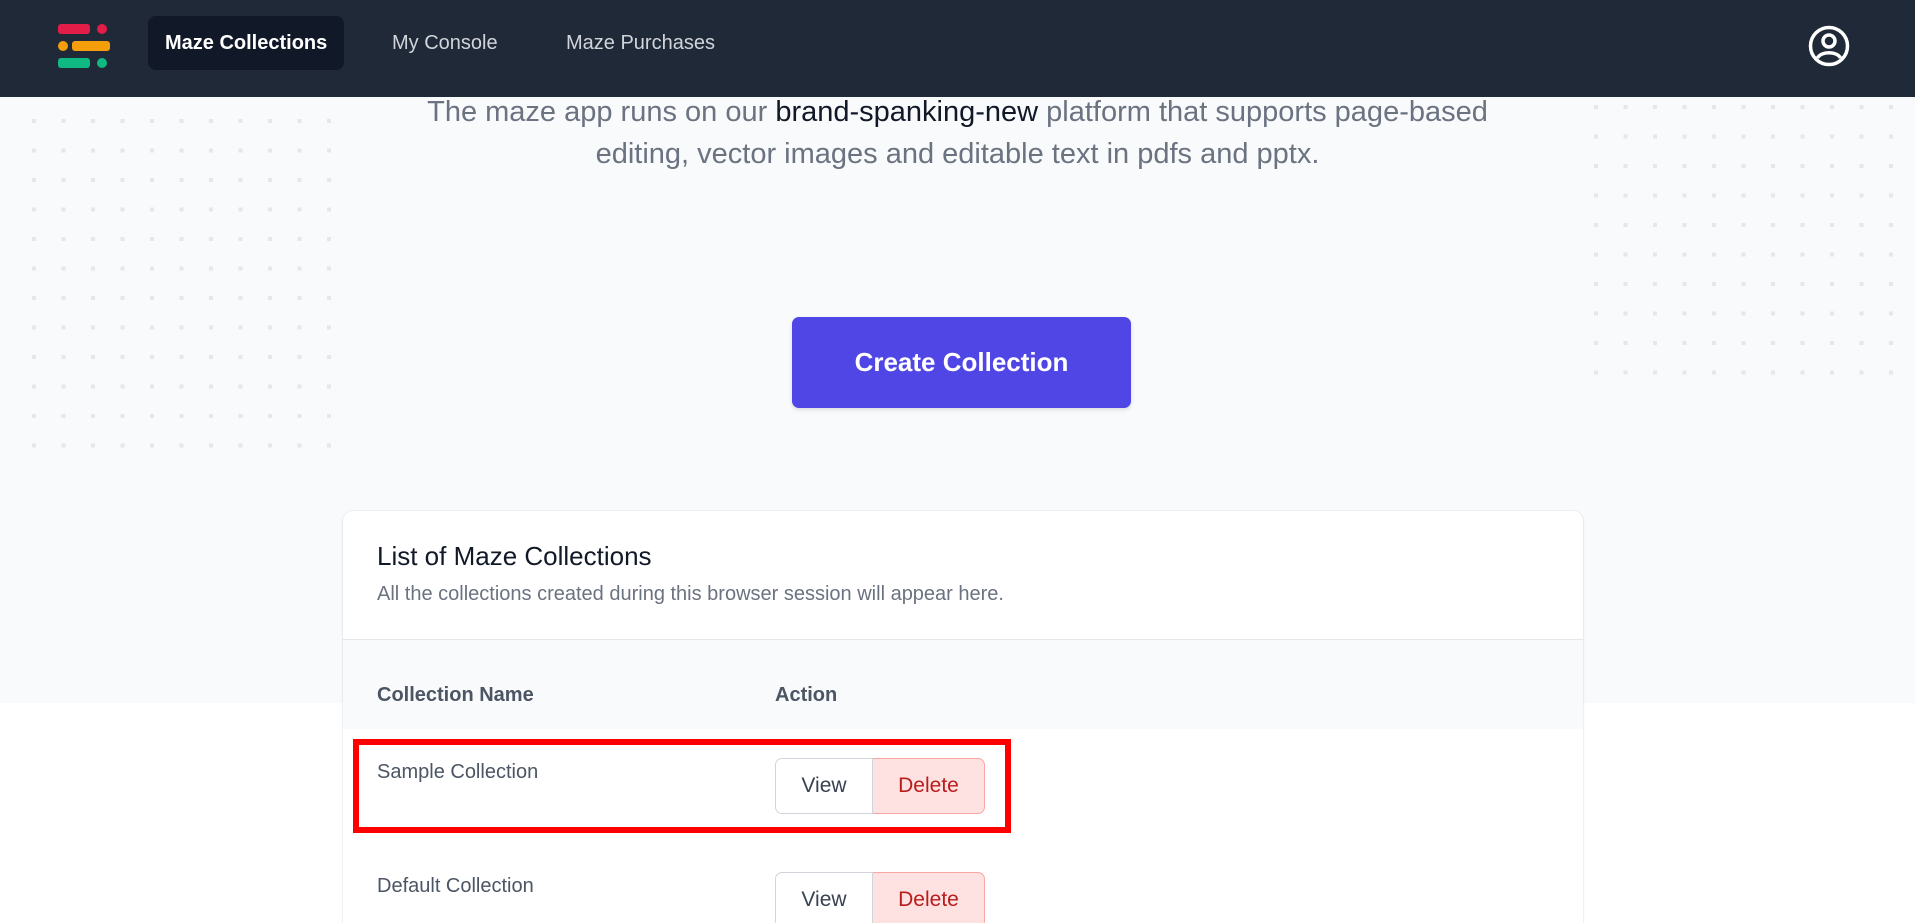 Image resolution: width=1915 pixels, height=923 pixels. What do you see at coordinates (246, 43) in the screenshot?
I see `nav-maze-collections: Maze Collections` at bounding box center [246, 43].